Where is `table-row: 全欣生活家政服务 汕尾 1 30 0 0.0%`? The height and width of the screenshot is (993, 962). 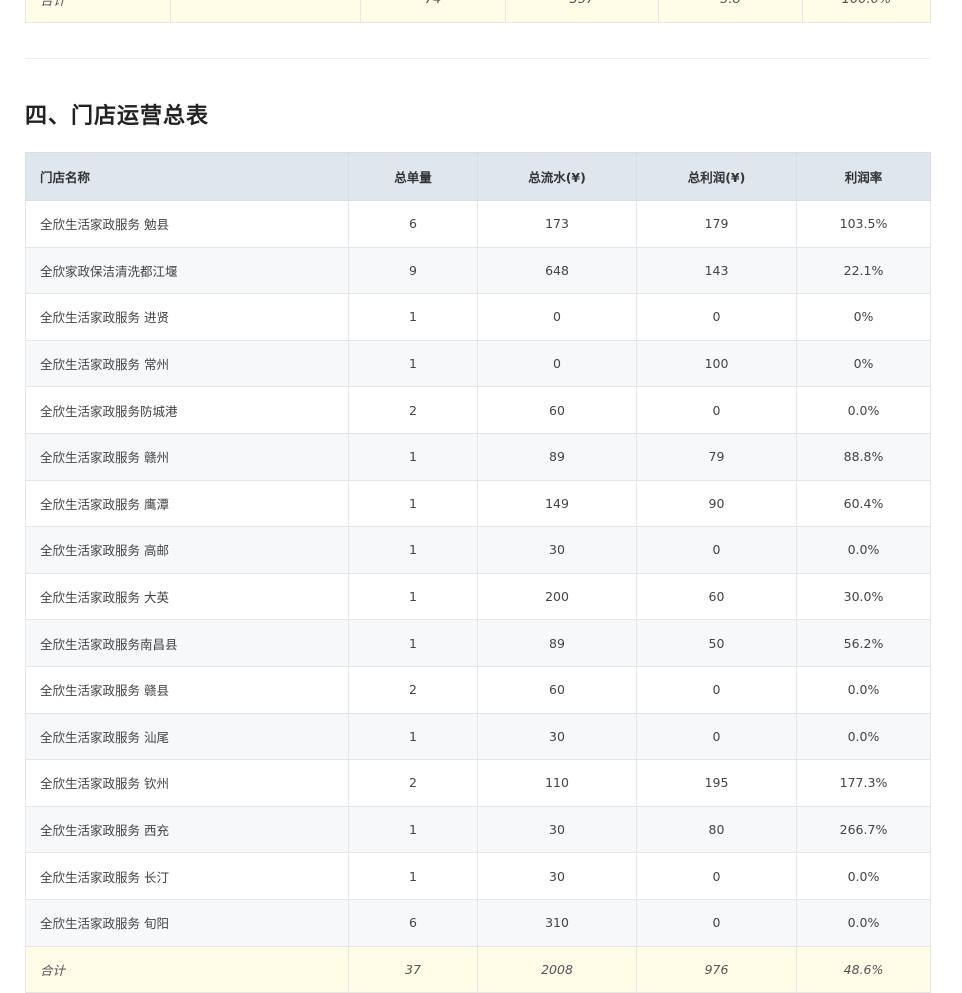 table-row: 全欣生活家政服务 汕尾 1 30 0 0.0% is located at coordinates (478, 736).